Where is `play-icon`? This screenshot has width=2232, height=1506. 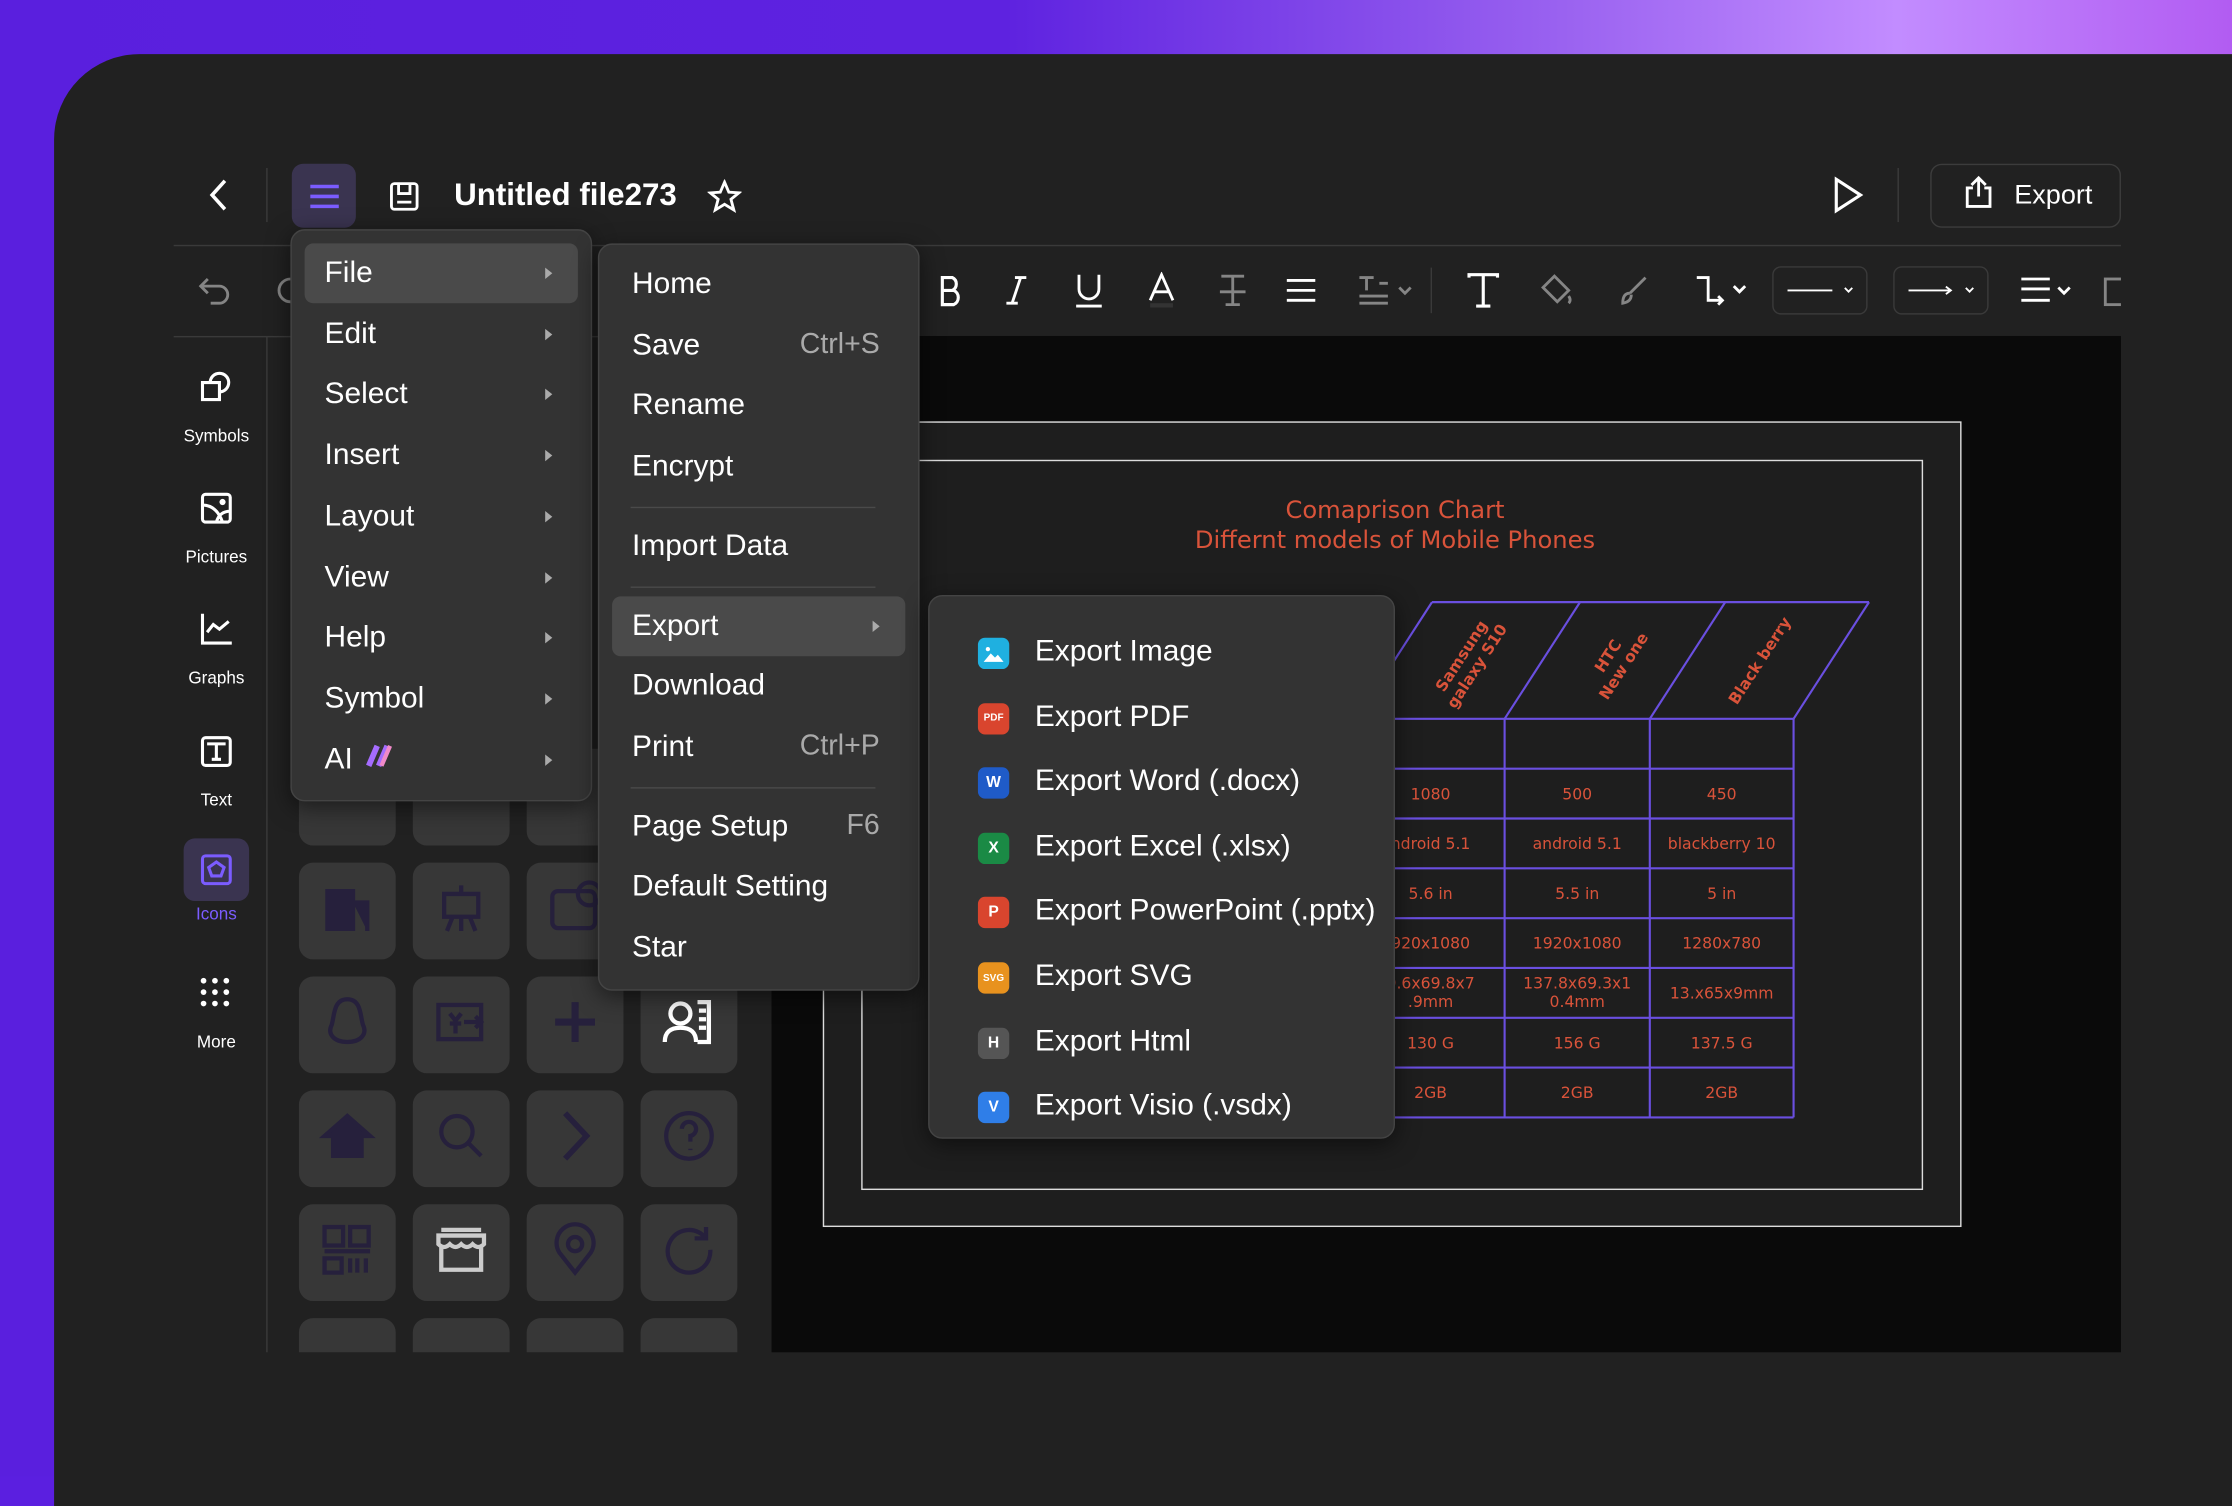 play-icon is located at coordinates (1847, 195).